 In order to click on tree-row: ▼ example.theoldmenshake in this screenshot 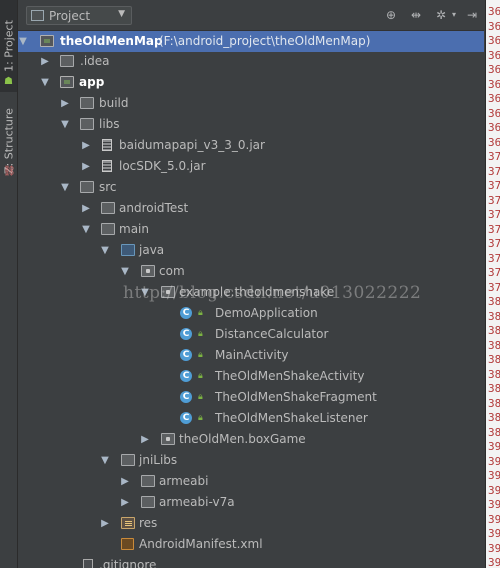, I will do `click(251, 292)`.